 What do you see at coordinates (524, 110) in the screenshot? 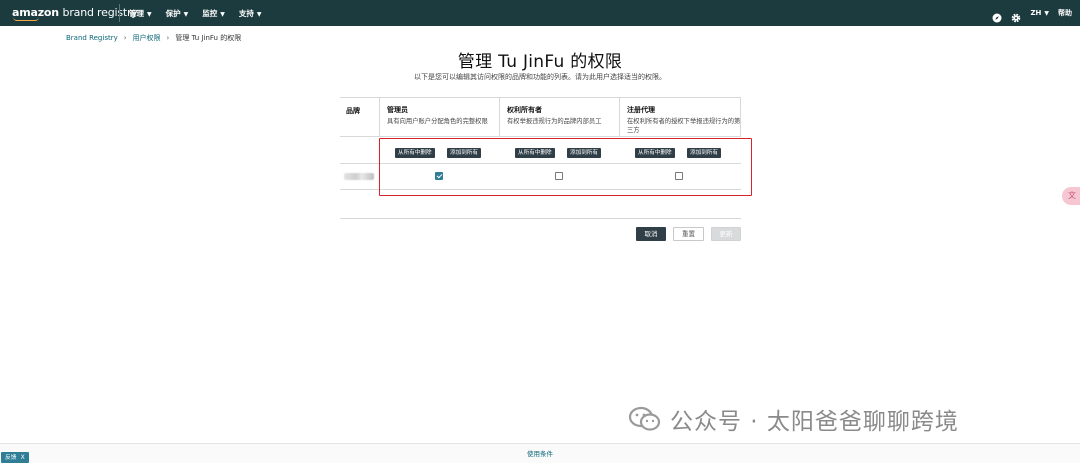
I see `rights-owner-column-title: 权利所有者` at bounding box center [524, 110].